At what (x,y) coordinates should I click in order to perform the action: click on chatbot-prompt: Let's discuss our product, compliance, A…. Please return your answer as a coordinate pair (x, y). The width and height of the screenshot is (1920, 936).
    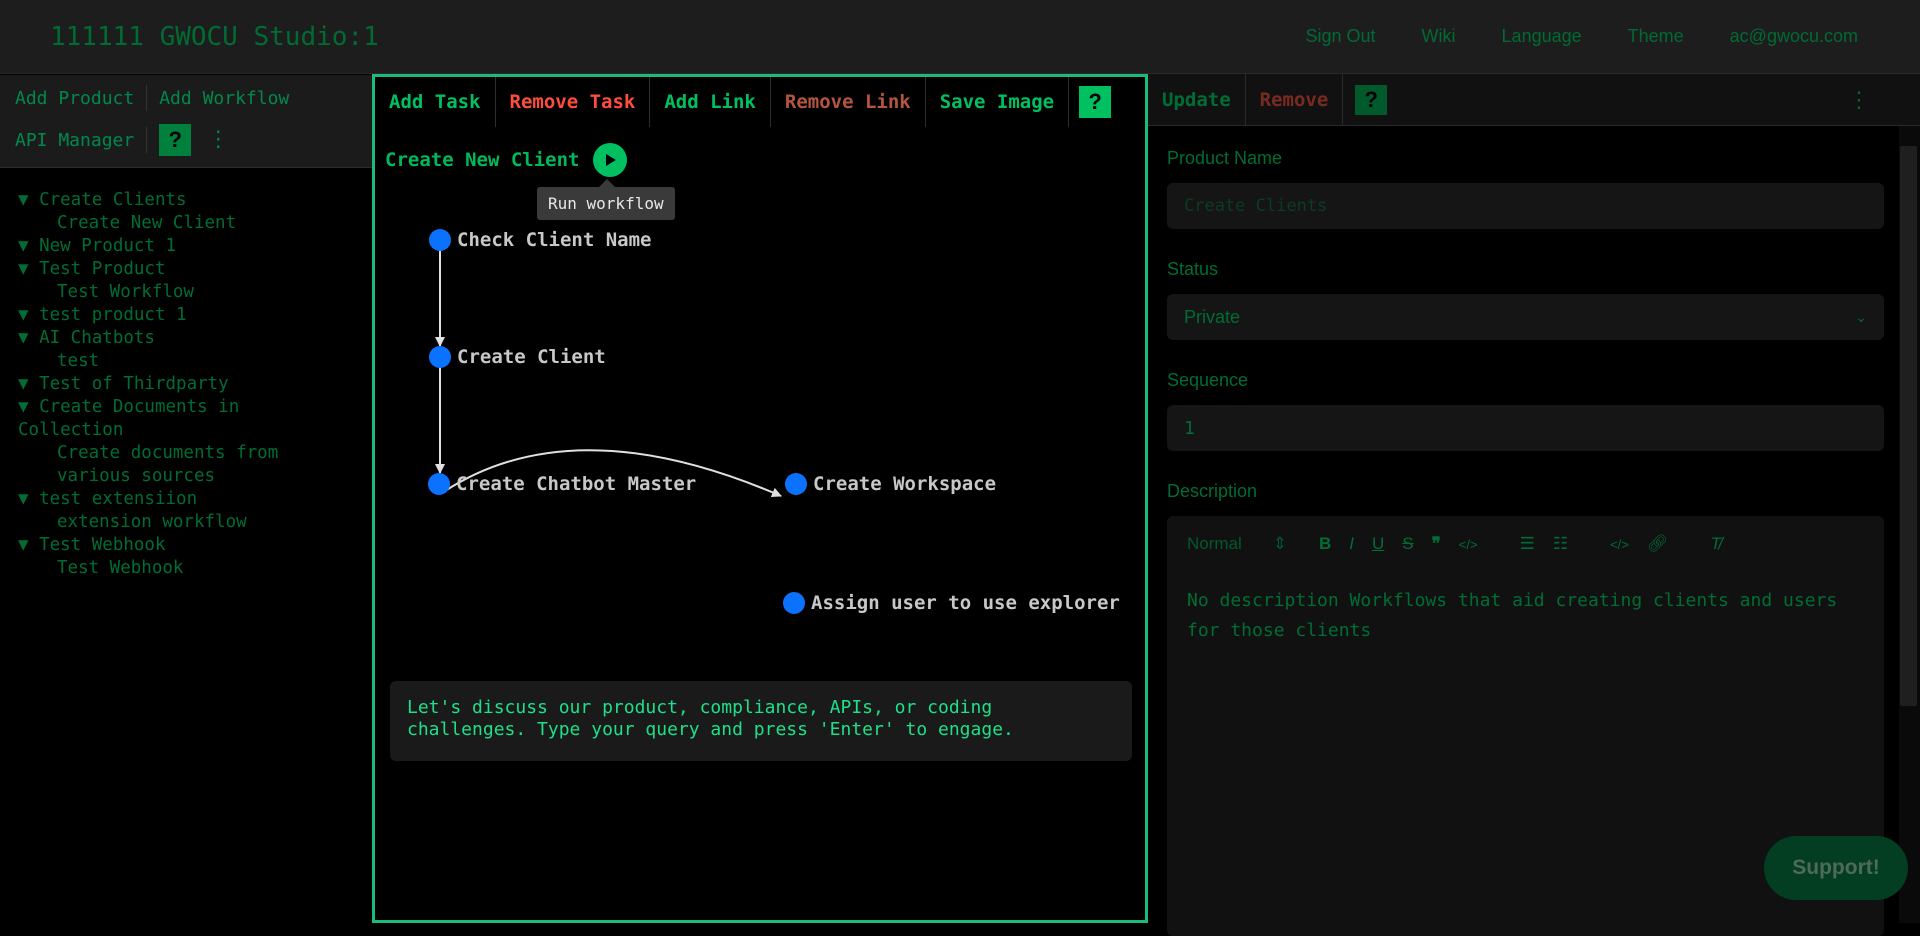
    Looking at the image, I should click on (761, 721).